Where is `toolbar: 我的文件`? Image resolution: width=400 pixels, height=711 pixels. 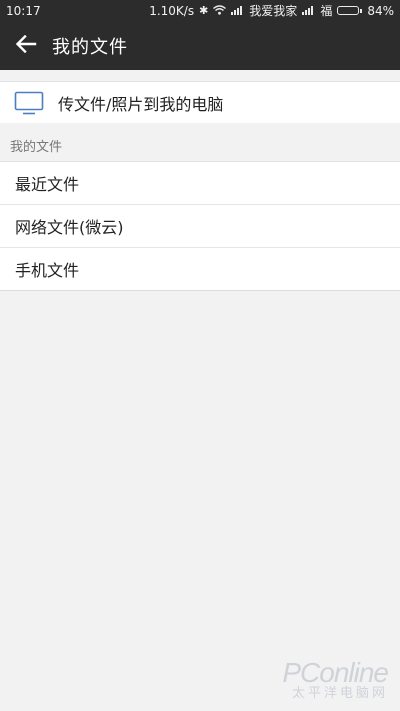 toolbar: 我的文件 is located at coordinates (200, 45).